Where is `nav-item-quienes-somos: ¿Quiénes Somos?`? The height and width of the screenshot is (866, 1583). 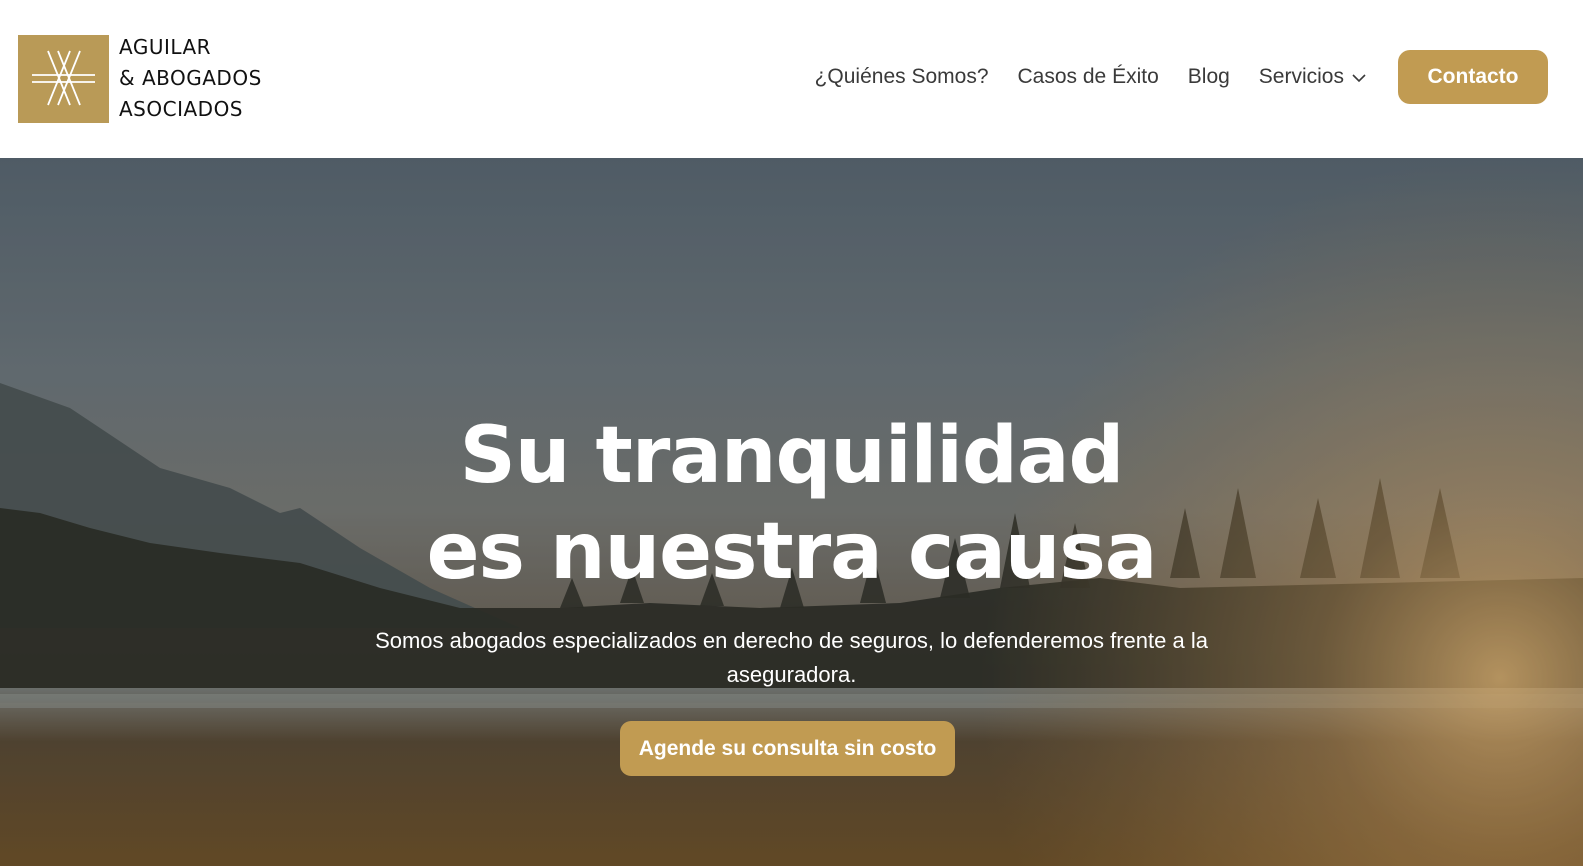 nav-item-quienes-somos: ¿Quiénes Somos? is located at coordinates (902, 77).